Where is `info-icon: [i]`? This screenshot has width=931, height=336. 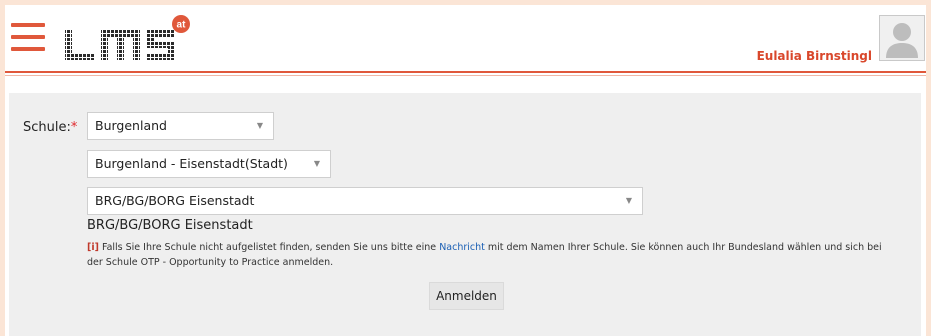 info-icon: [i] is located at coordinates (93, 247).